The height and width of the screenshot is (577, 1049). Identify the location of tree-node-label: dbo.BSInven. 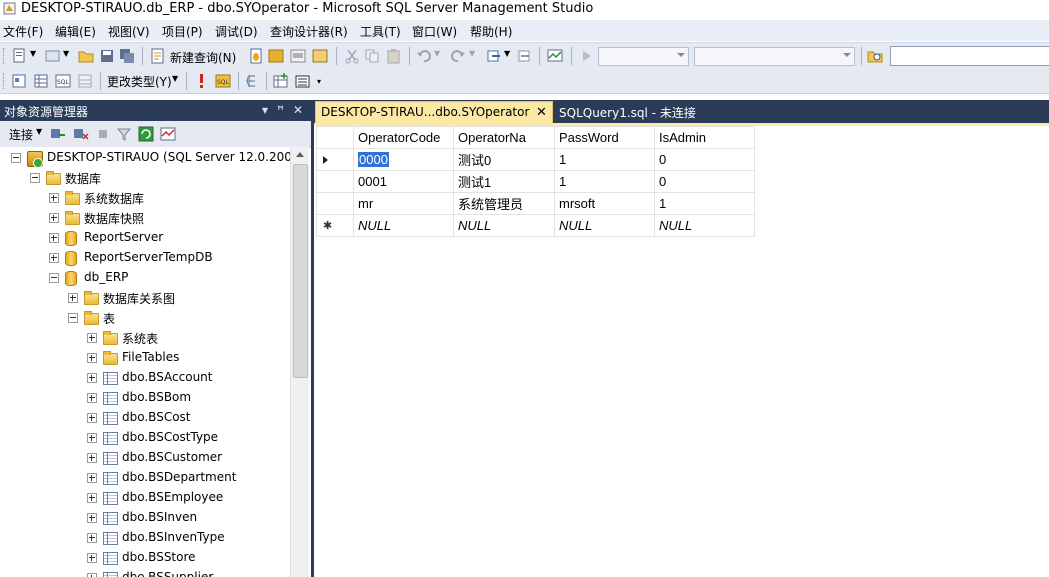
(159, 517).